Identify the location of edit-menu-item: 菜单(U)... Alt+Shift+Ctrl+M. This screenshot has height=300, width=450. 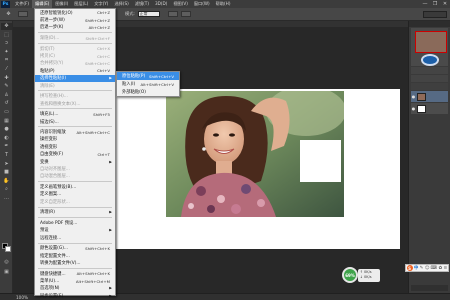
(75, 281).